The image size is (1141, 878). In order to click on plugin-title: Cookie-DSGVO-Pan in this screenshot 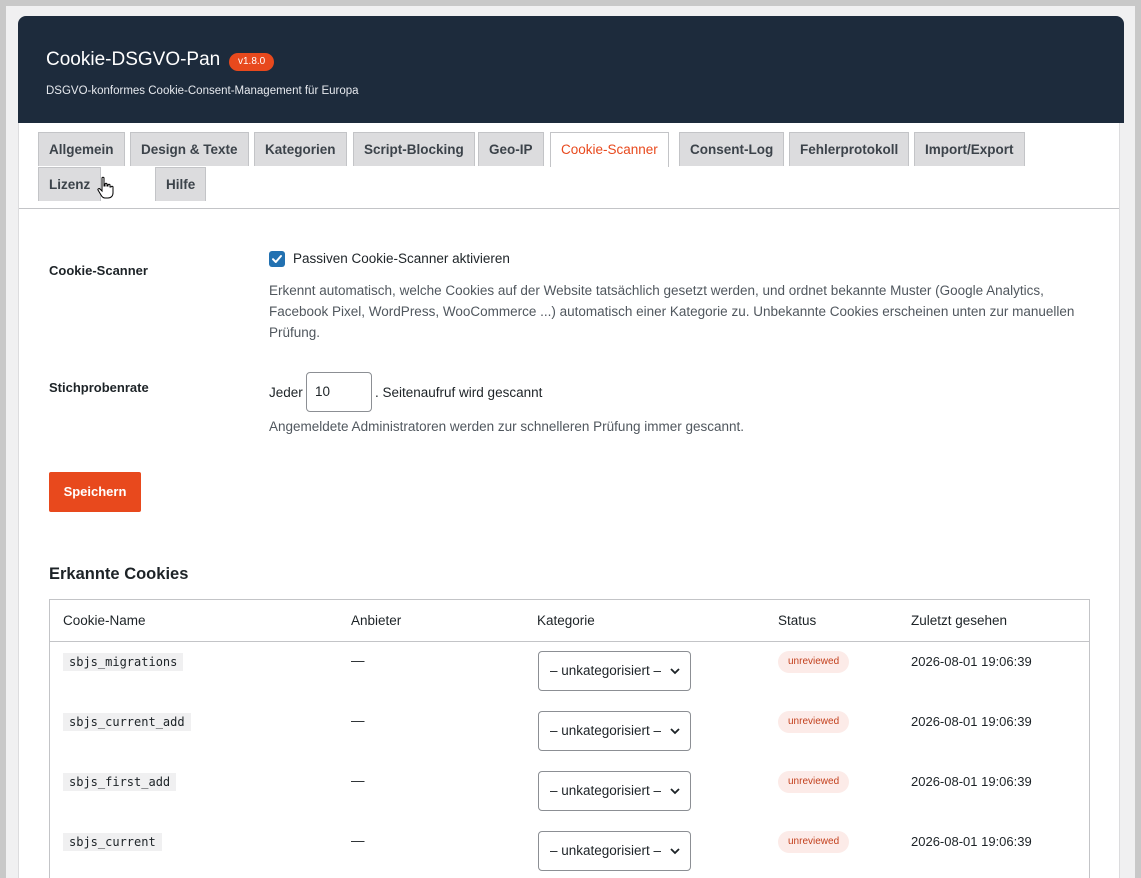, I will do `click(133, 59)`.